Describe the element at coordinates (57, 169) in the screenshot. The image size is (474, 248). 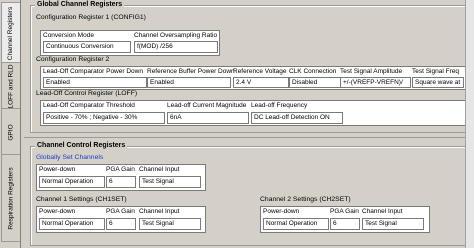
I see `global-powerdown-label: Power-down` at that location.